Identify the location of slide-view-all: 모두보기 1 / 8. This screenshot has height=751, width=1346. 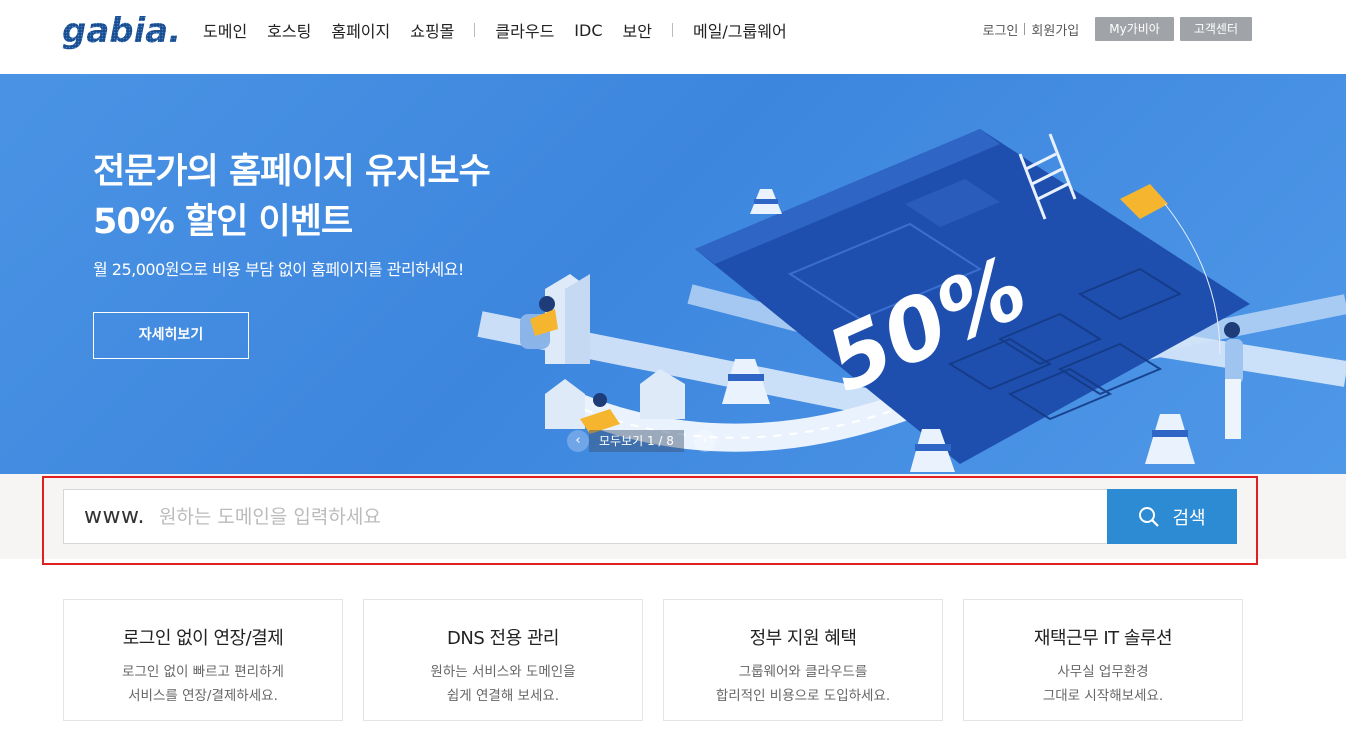
(636, 441).